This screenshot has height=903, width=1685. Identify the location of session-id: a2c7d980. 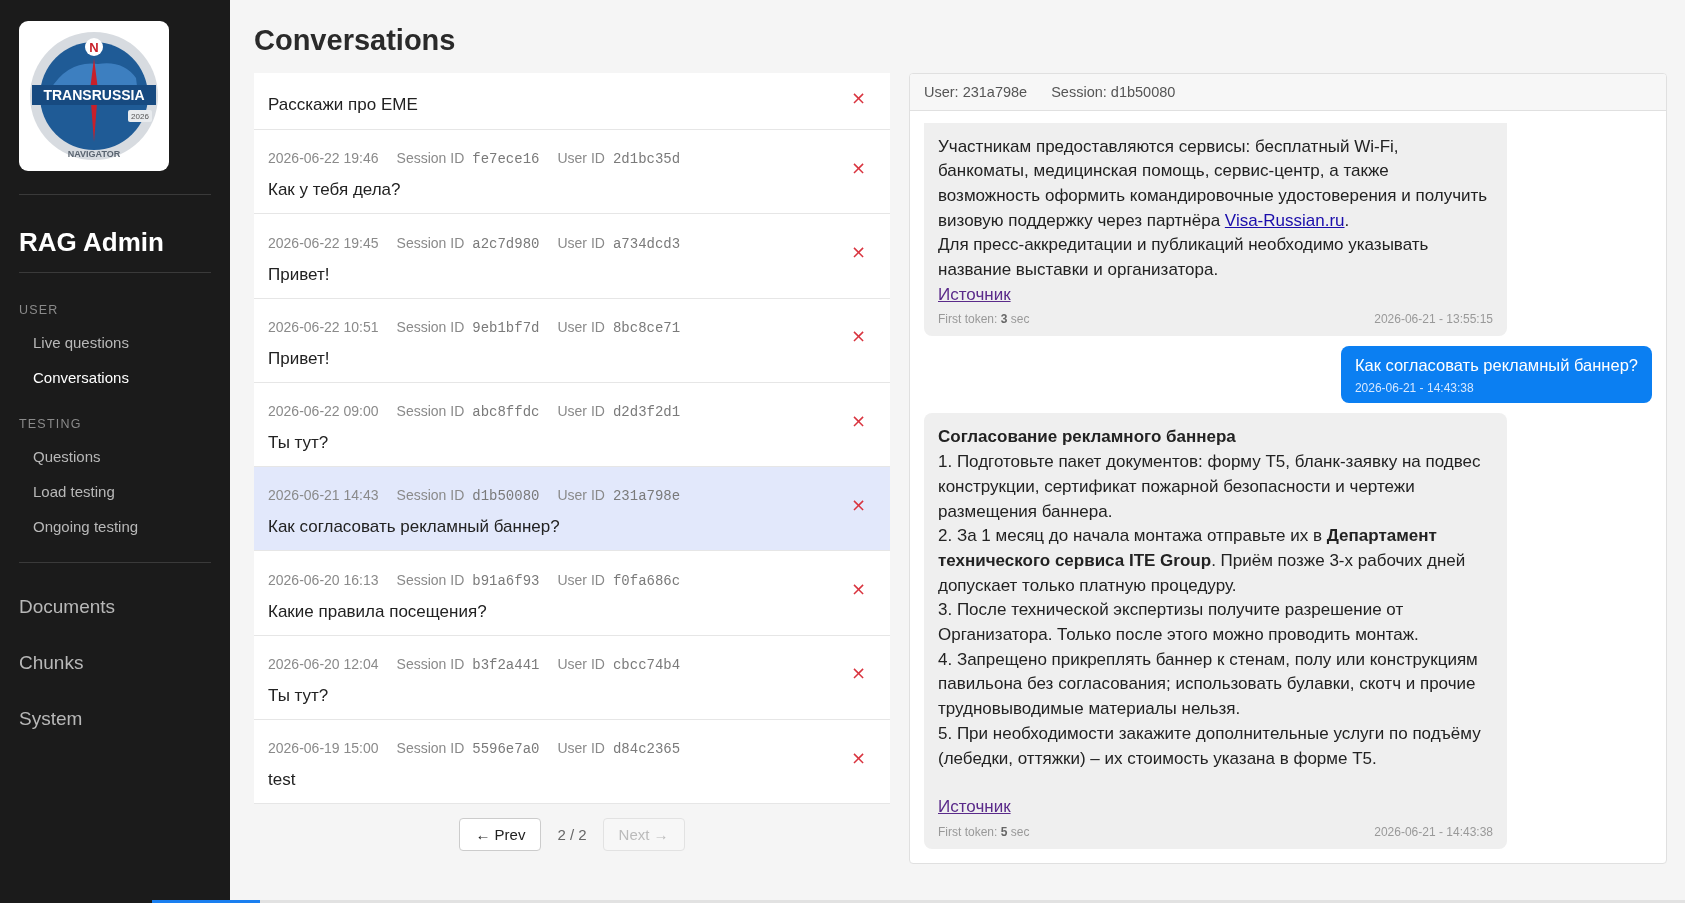
(506, 243).